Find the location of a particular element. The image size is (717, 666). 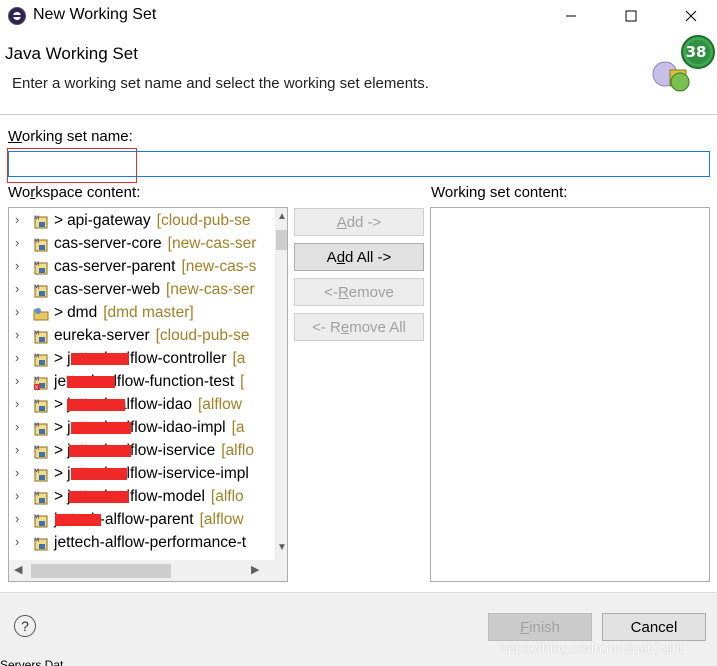

tree-row: › M > jettech-alflow-model [alflo is located at coordinates (140, 497).